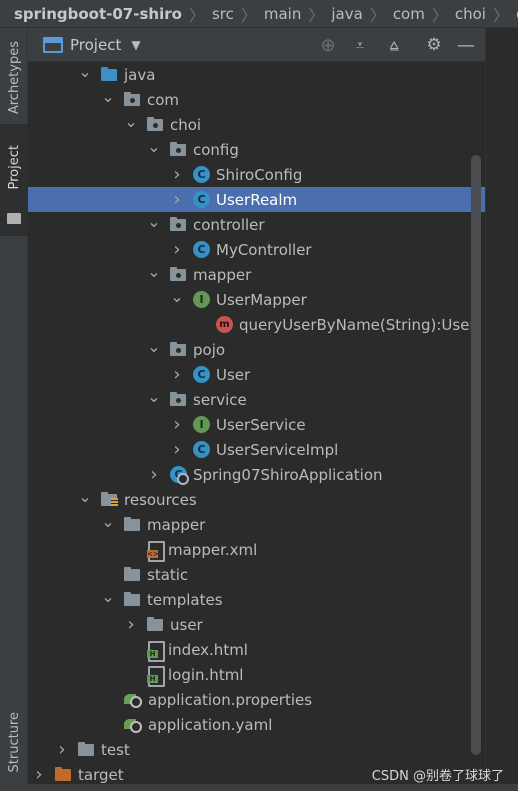  I want to click on excluded-folder-icon, so click(63, 774).